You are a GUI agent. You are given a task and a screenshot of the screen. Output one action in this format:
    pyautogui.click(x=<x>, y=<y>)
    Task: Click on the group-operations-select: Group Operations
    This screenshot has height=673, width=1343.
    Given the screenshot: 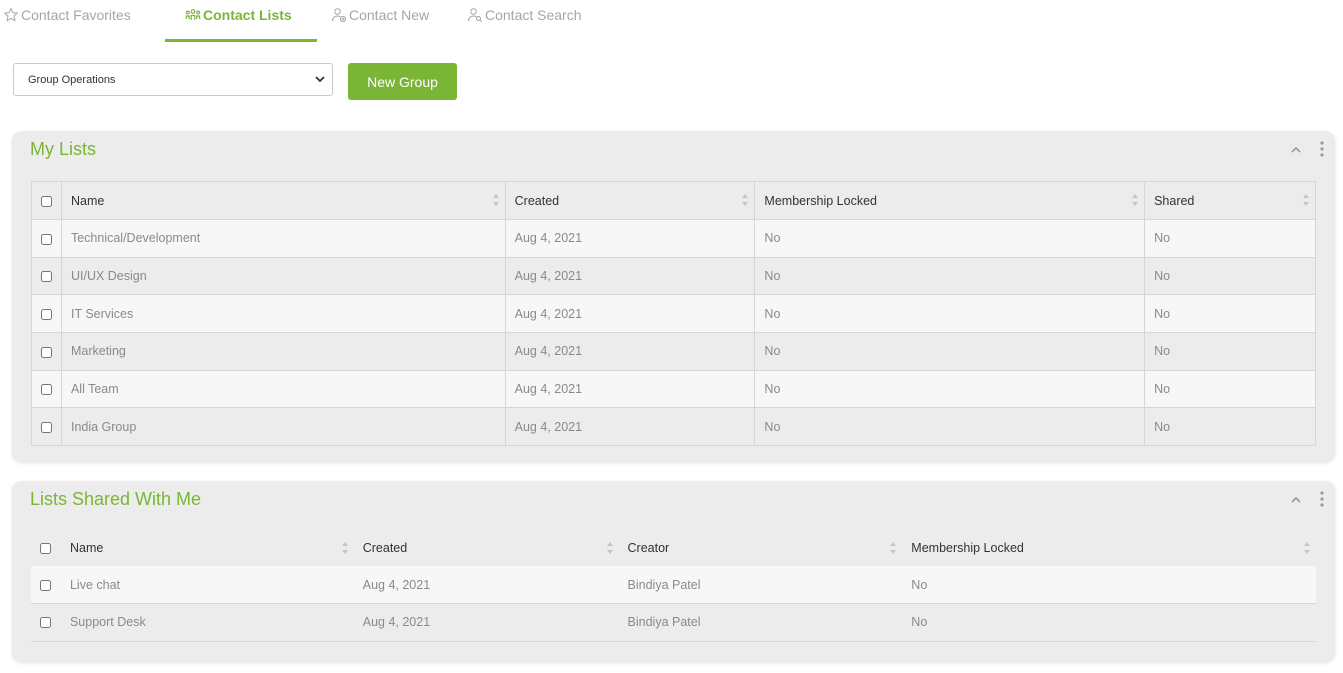 What is the action you would take?
    pyautogui.click(x=173, y=79)
    